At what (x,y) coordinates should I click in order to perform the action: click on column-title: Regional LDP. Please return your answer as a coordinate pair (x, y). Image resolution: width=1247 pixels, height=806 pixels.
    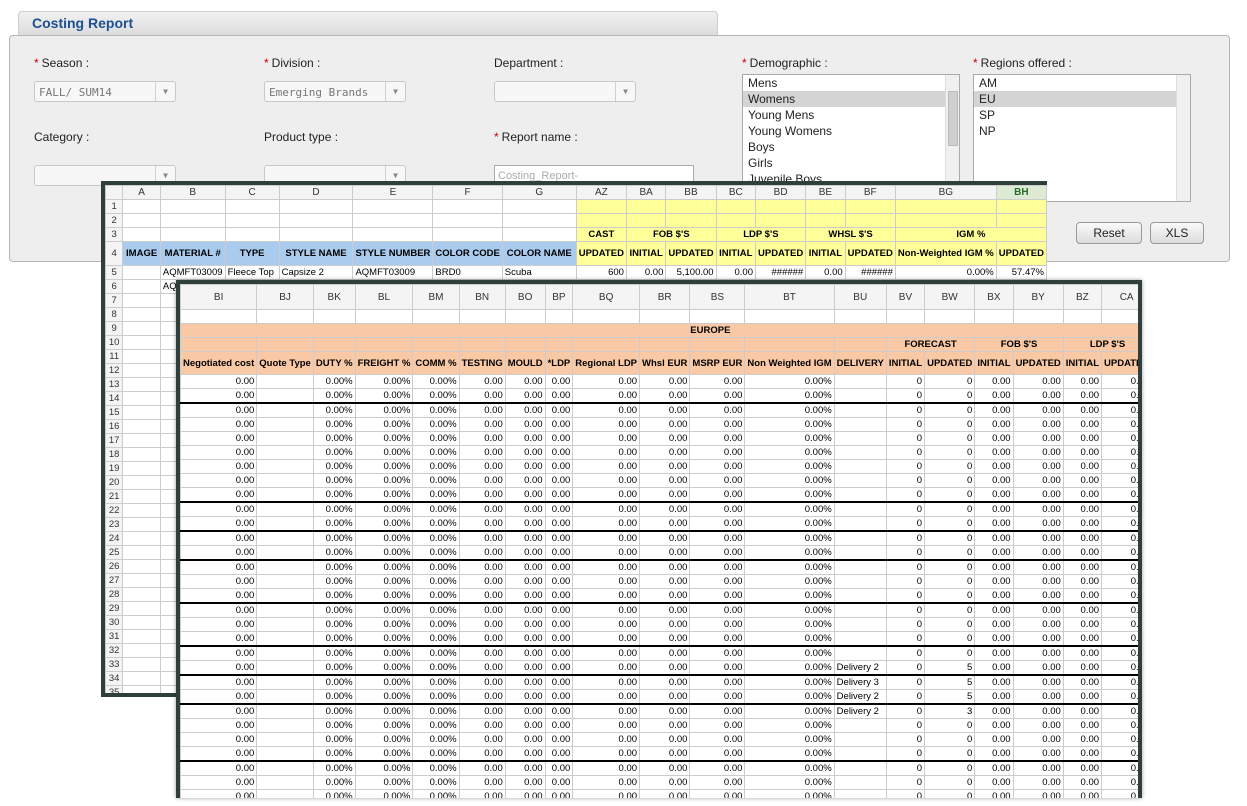
    Looking at the image, I should click on (606, 363).